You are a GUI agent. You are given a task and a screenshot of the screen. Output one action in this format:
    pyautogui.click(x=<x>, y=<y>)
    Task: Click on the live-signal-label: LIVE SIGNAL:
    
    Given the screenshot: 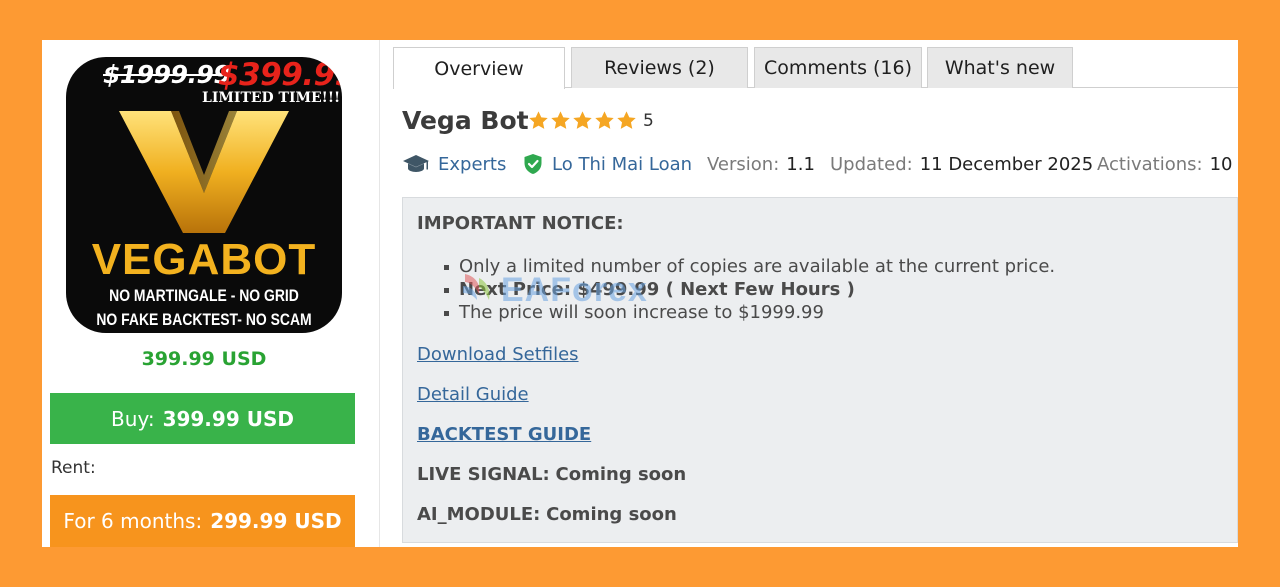 What is the action you would take?
    pyautogui.click(x=483, y=474)
    